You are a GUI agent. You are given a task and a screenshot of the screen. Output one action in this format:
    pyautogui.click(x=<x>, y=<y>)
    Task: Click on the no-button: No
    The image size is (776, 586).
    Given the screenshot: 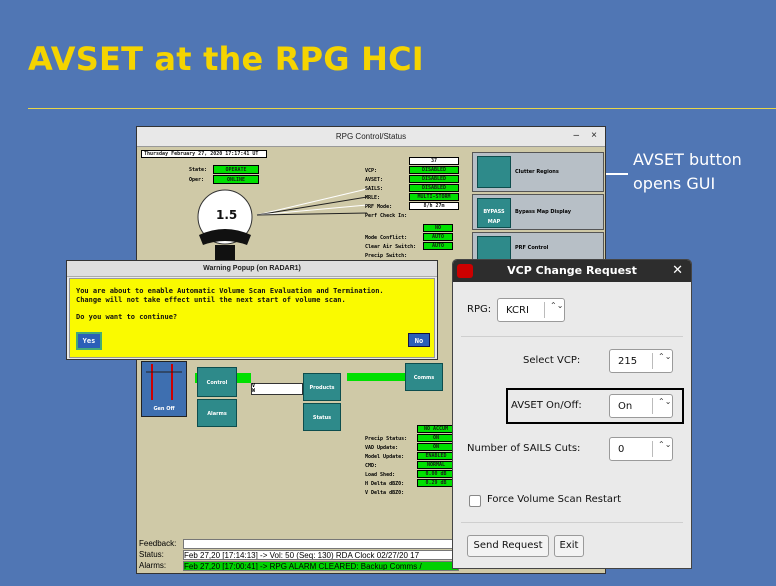 What is the action you would take?
    pyautogui.click(x=419, y=340)
    